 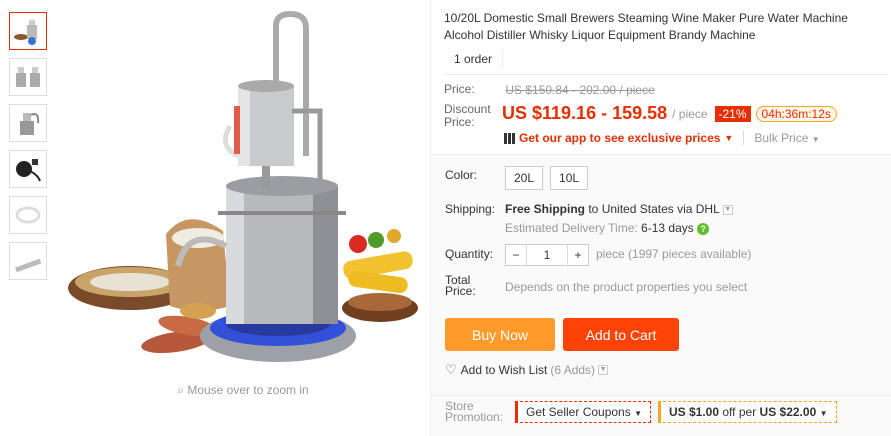 I want to click on distiller-set-thumb-icon, so click(x=25, y=32).